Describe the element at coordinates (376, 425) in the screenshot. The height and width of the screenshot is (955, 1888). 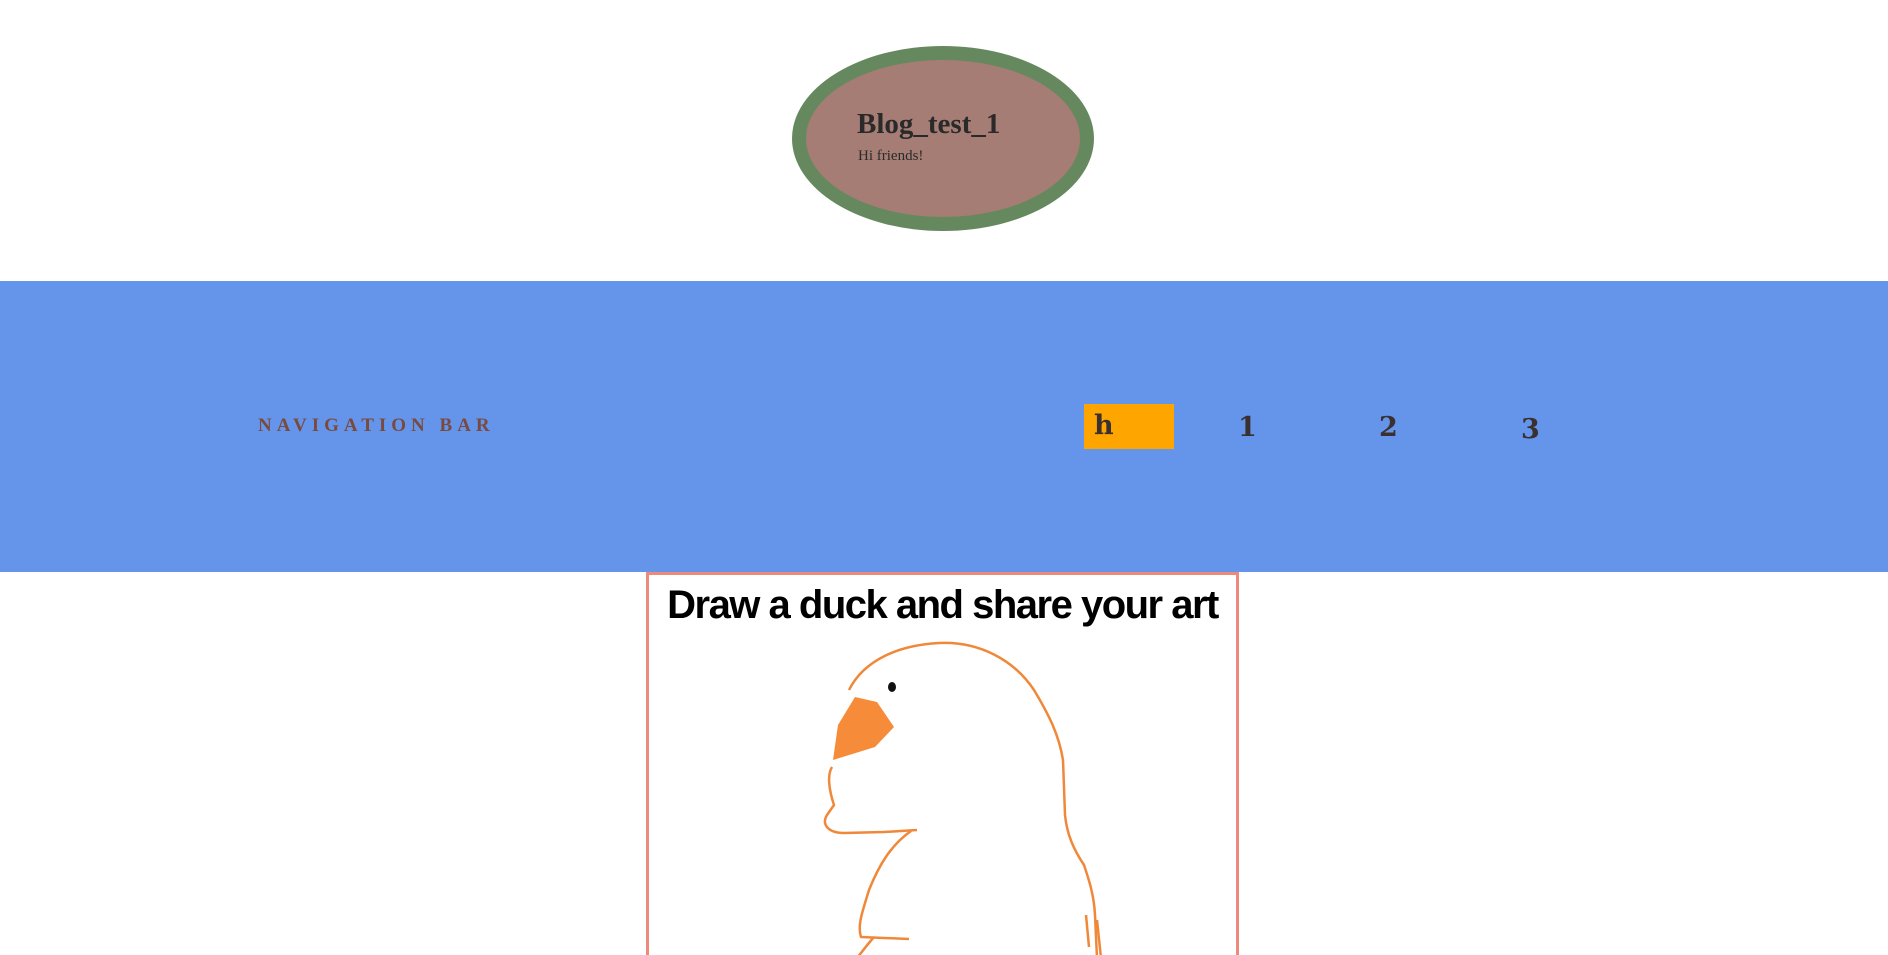
I see `nav-bar-title: NAVIGATION BAR` at that location.